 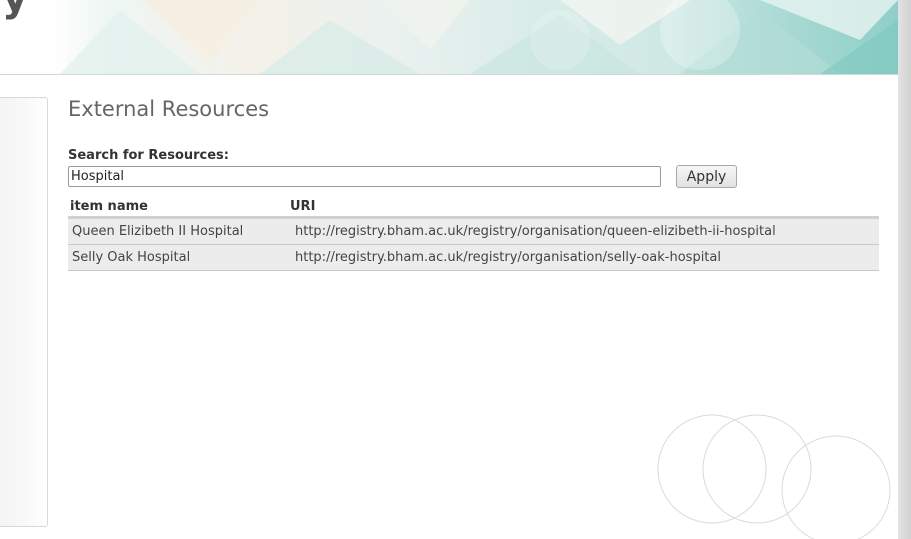 I want to click on sidebar-panel, so click(x=24, y=312).